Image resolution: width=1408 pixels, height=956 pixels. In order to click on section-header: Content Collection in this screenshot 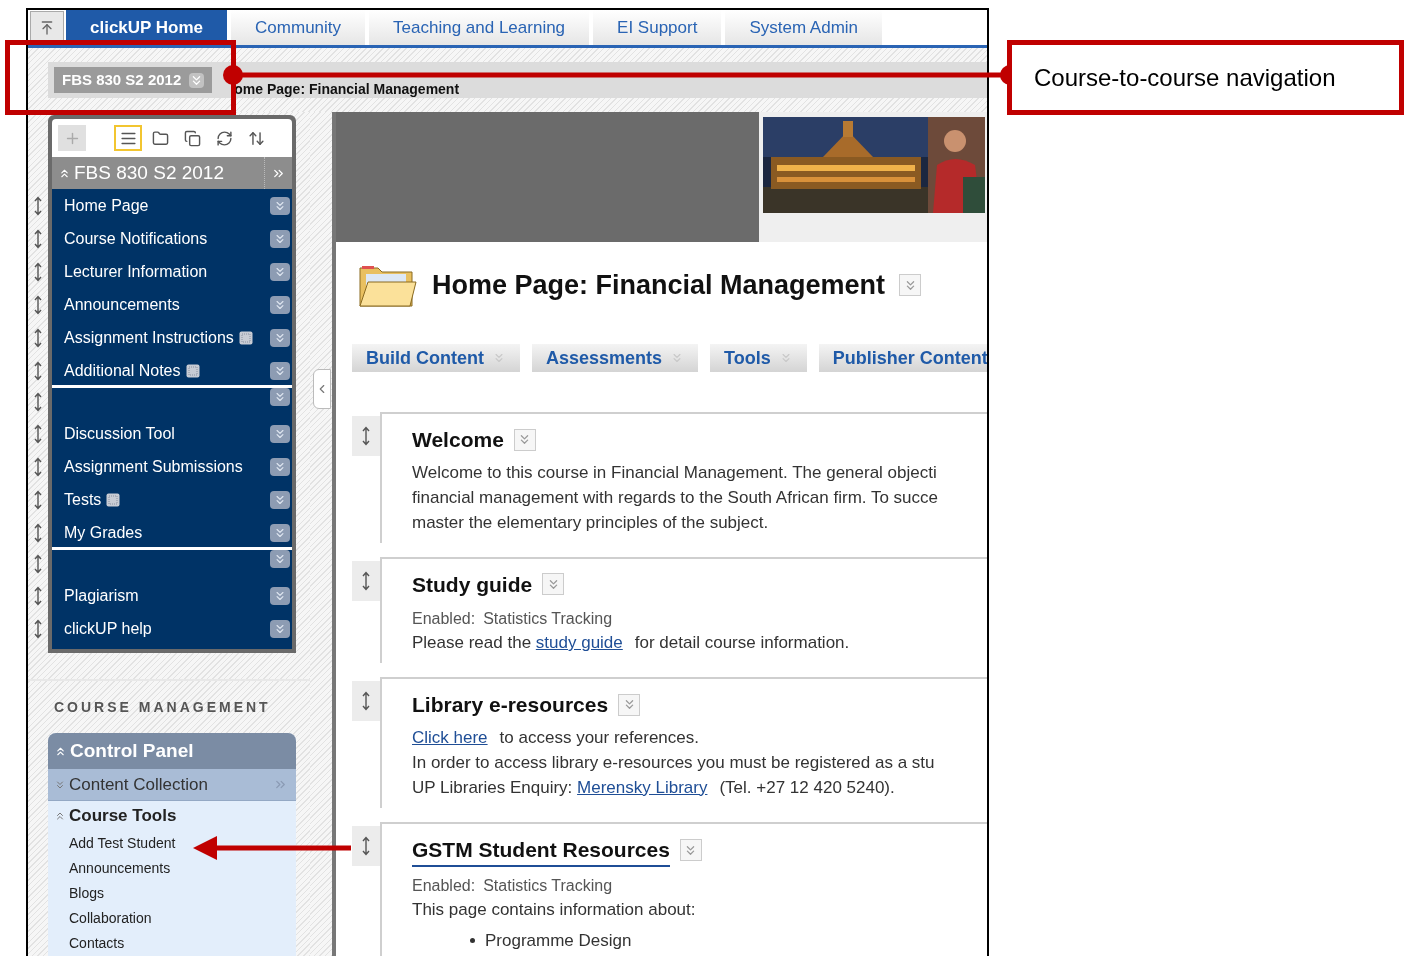, I will do `click(172, 785)`.